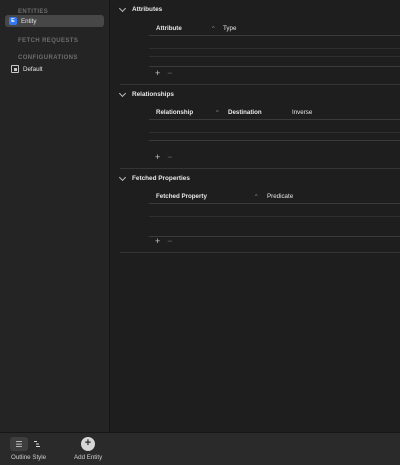 Image resolution: width=400 pixels, height=465 pixels. I want to click on graph-style-button, so click(37, 444).